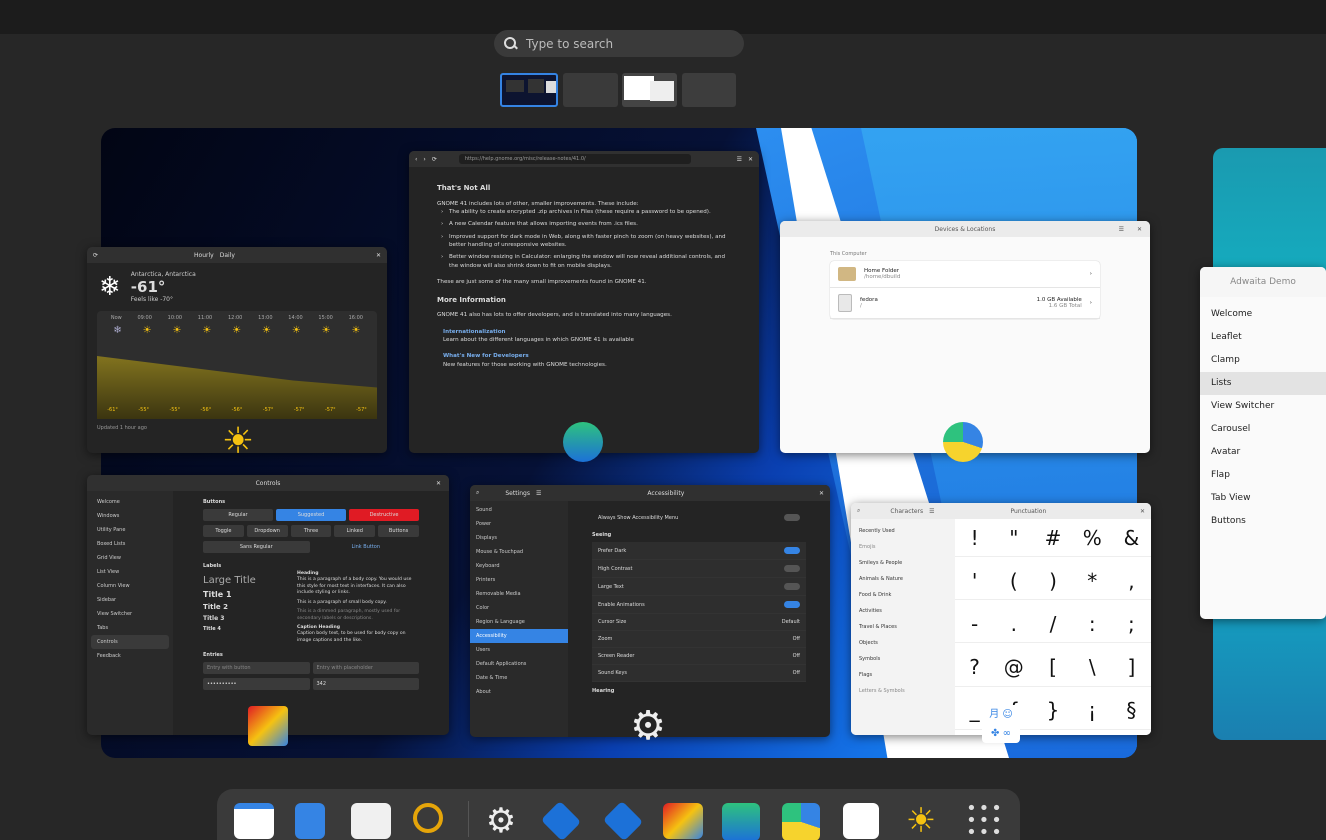 The height and width of the screenshot is (840, 1326). I want to click on web-icon, so click(741, 821).